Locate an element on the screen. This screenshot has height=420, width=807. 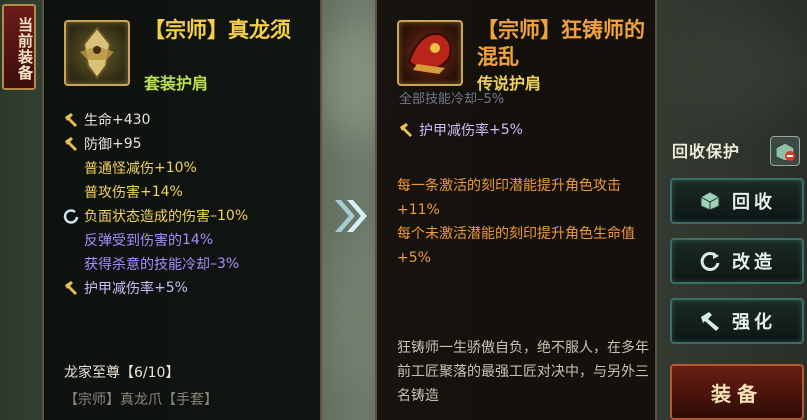
item-effect-description: 每一条激活的刻印潜能提升角色攻击+11% 每个未激活潜能的刻印提升角色生命值+5% is located at coordinates (525, 222).